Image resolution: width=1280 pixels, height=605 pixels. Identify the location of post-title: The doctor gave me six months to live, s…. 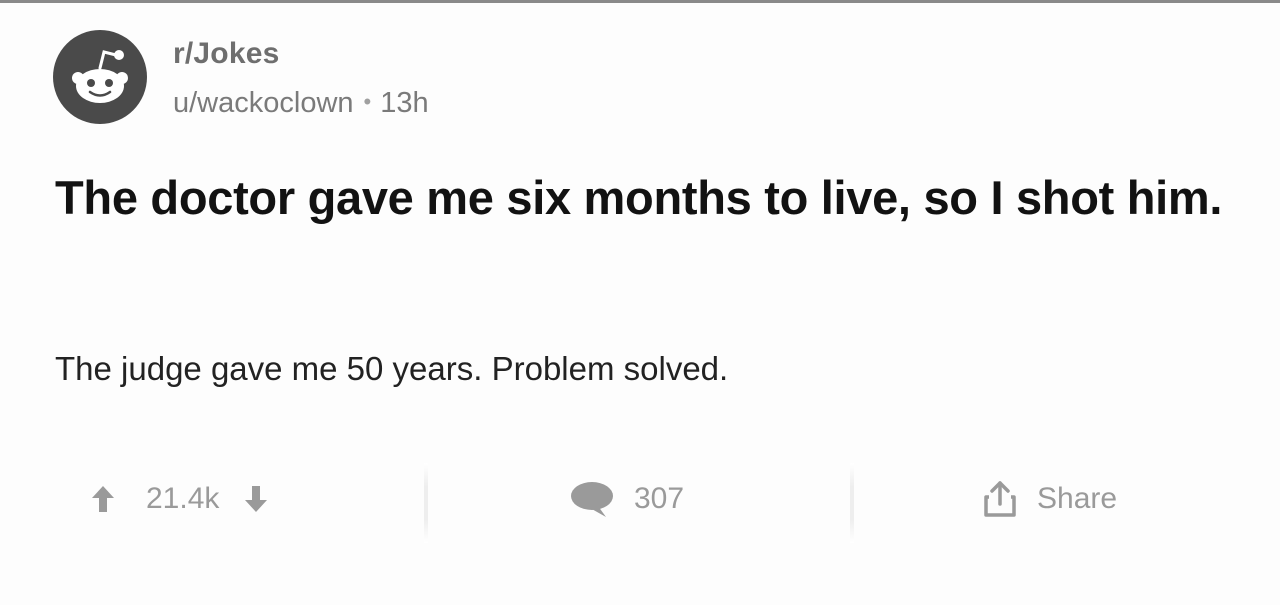
(655, 197).